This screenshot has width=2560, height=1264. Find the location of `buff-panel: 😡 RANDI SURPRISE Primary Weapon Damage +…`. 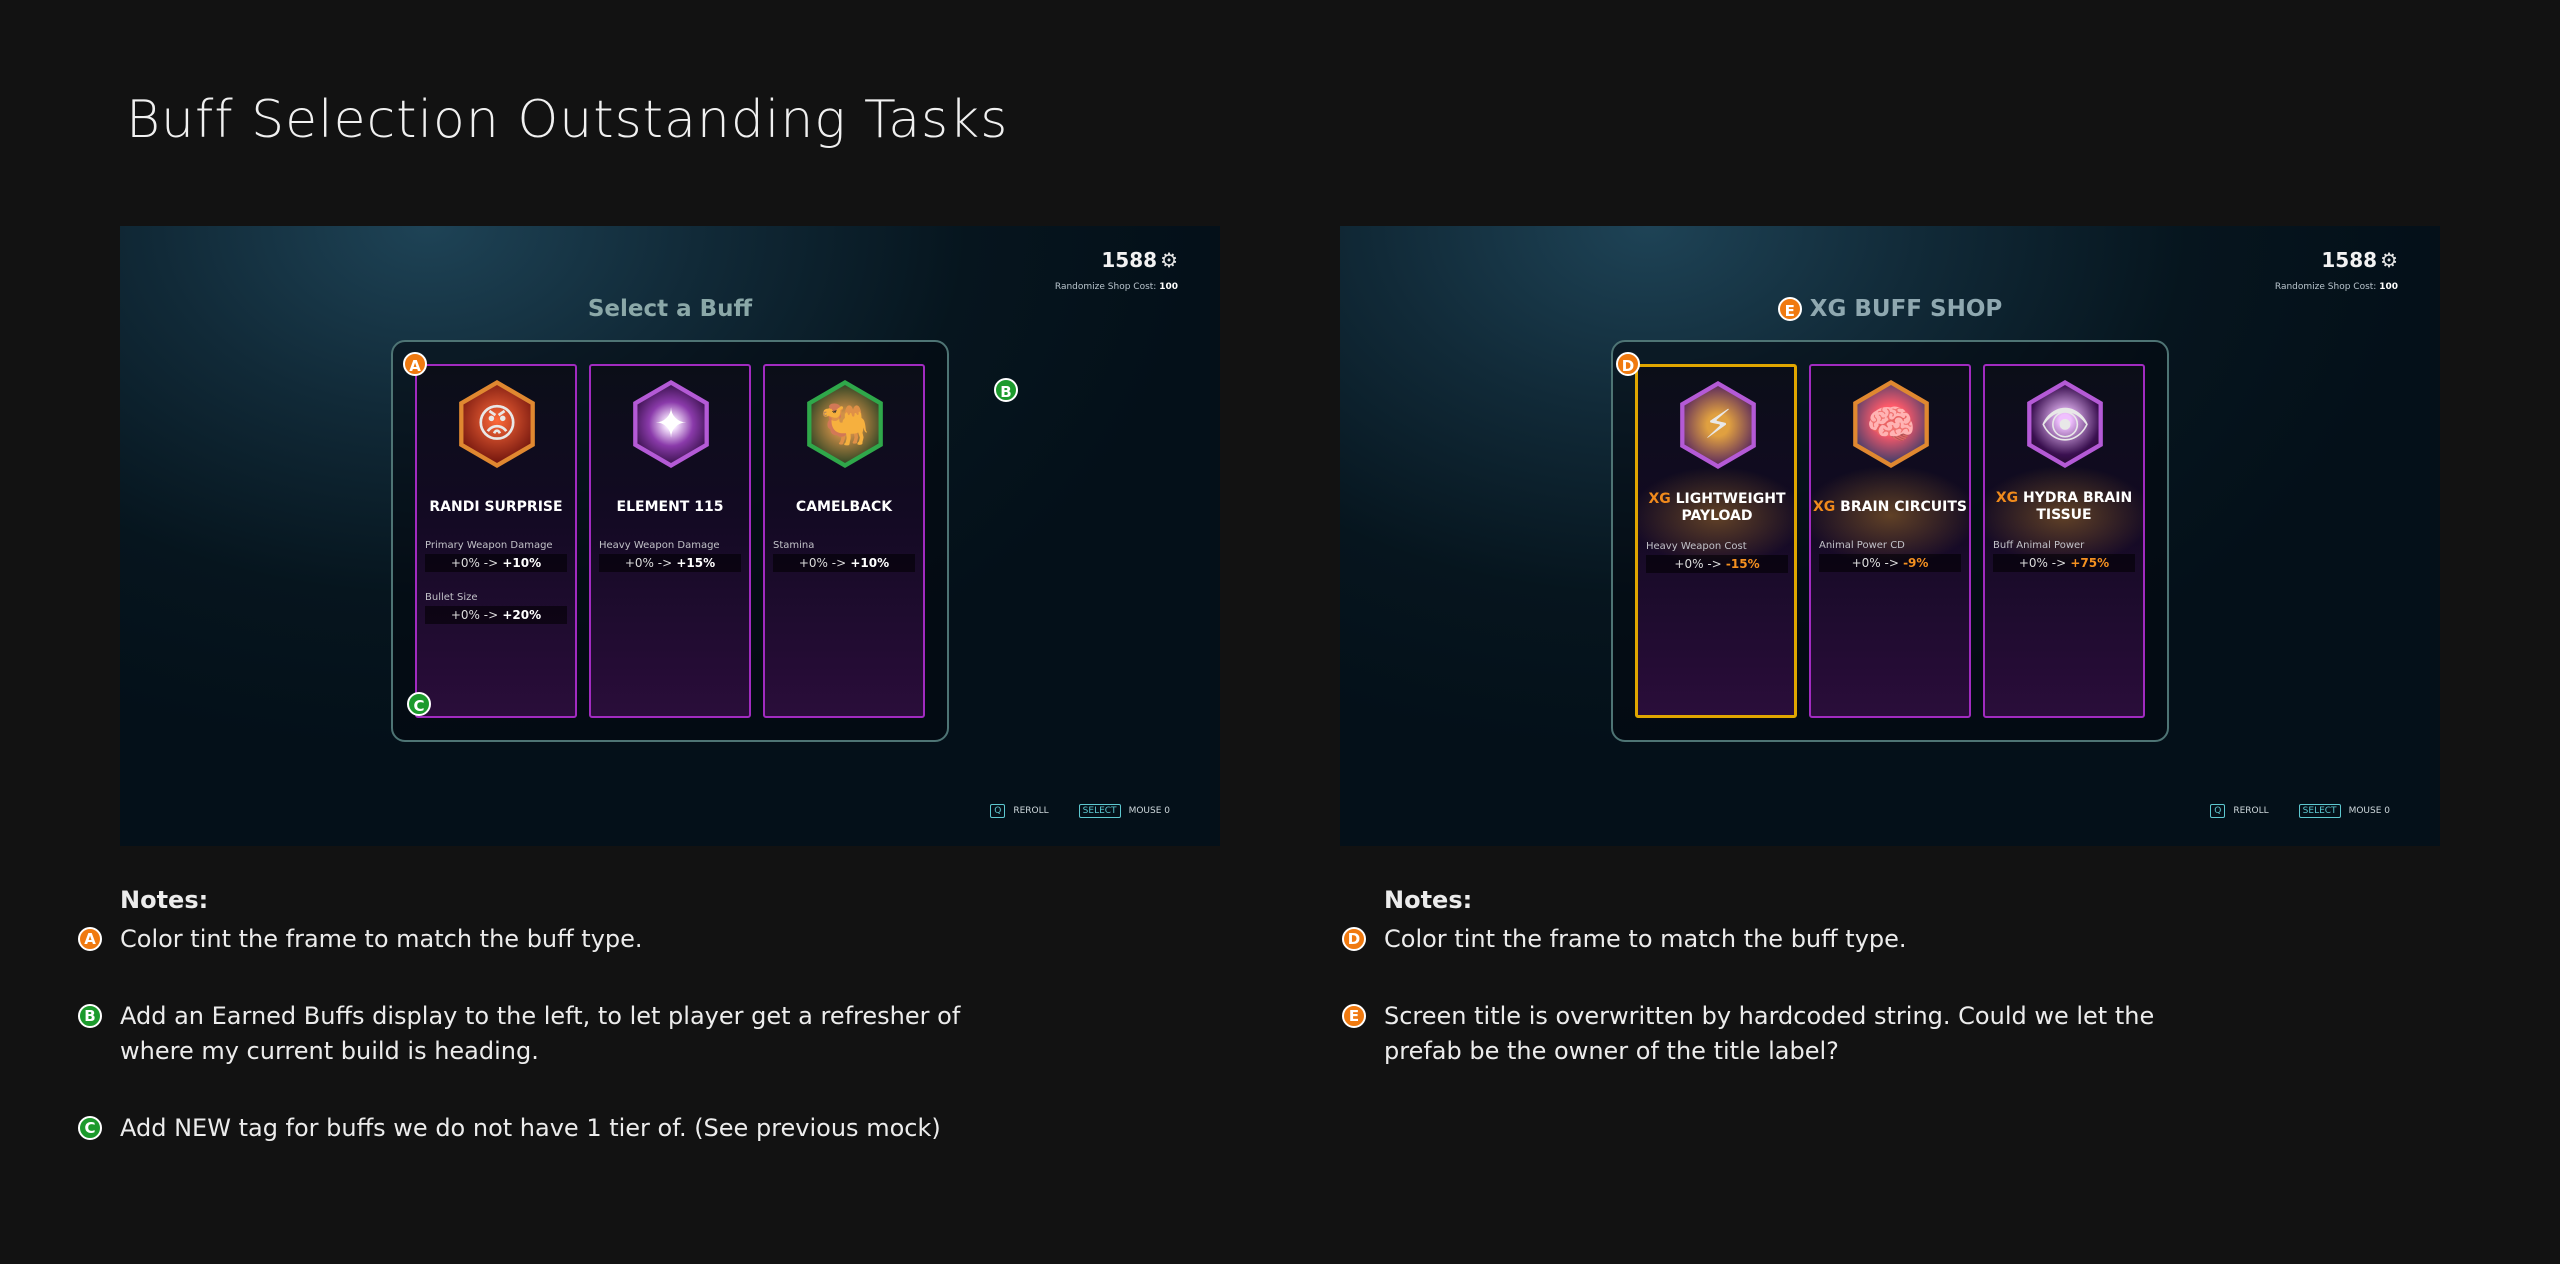

buff-panel: 😡 RANDI SURPRISE Primary Weapon Damage +… is located at coordinates (670, 541).